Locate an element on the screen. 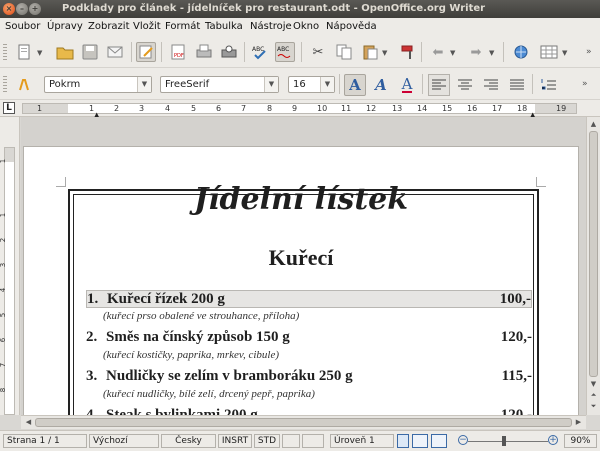 This screenshot has width=600, height=451. tab-stop-selector: L is located at coordinates (9, 108).